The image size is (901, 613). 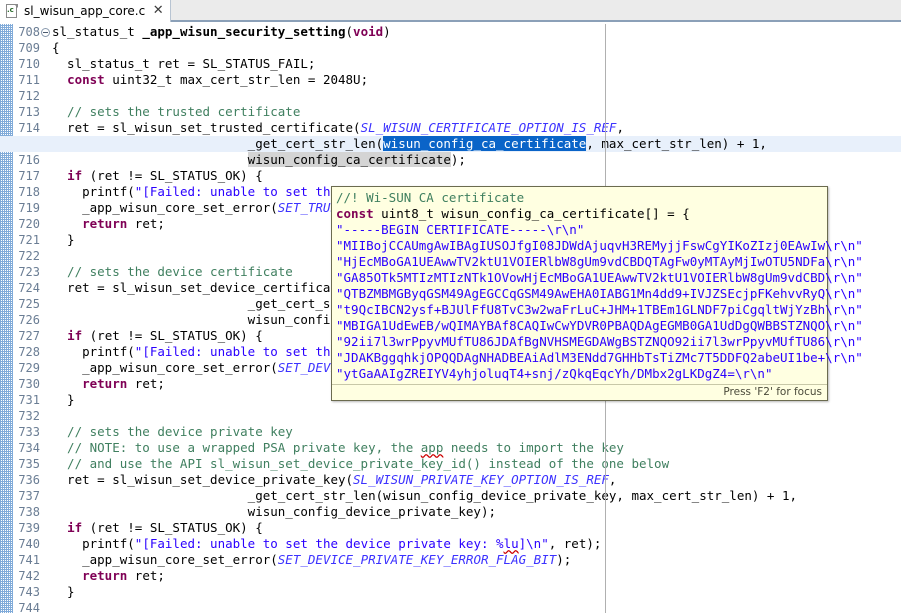 What do you see at coordinates (476, 112) in the screenshot?
I see `code-line: // sets the trusted certificate` at bounding box center [476, 112].